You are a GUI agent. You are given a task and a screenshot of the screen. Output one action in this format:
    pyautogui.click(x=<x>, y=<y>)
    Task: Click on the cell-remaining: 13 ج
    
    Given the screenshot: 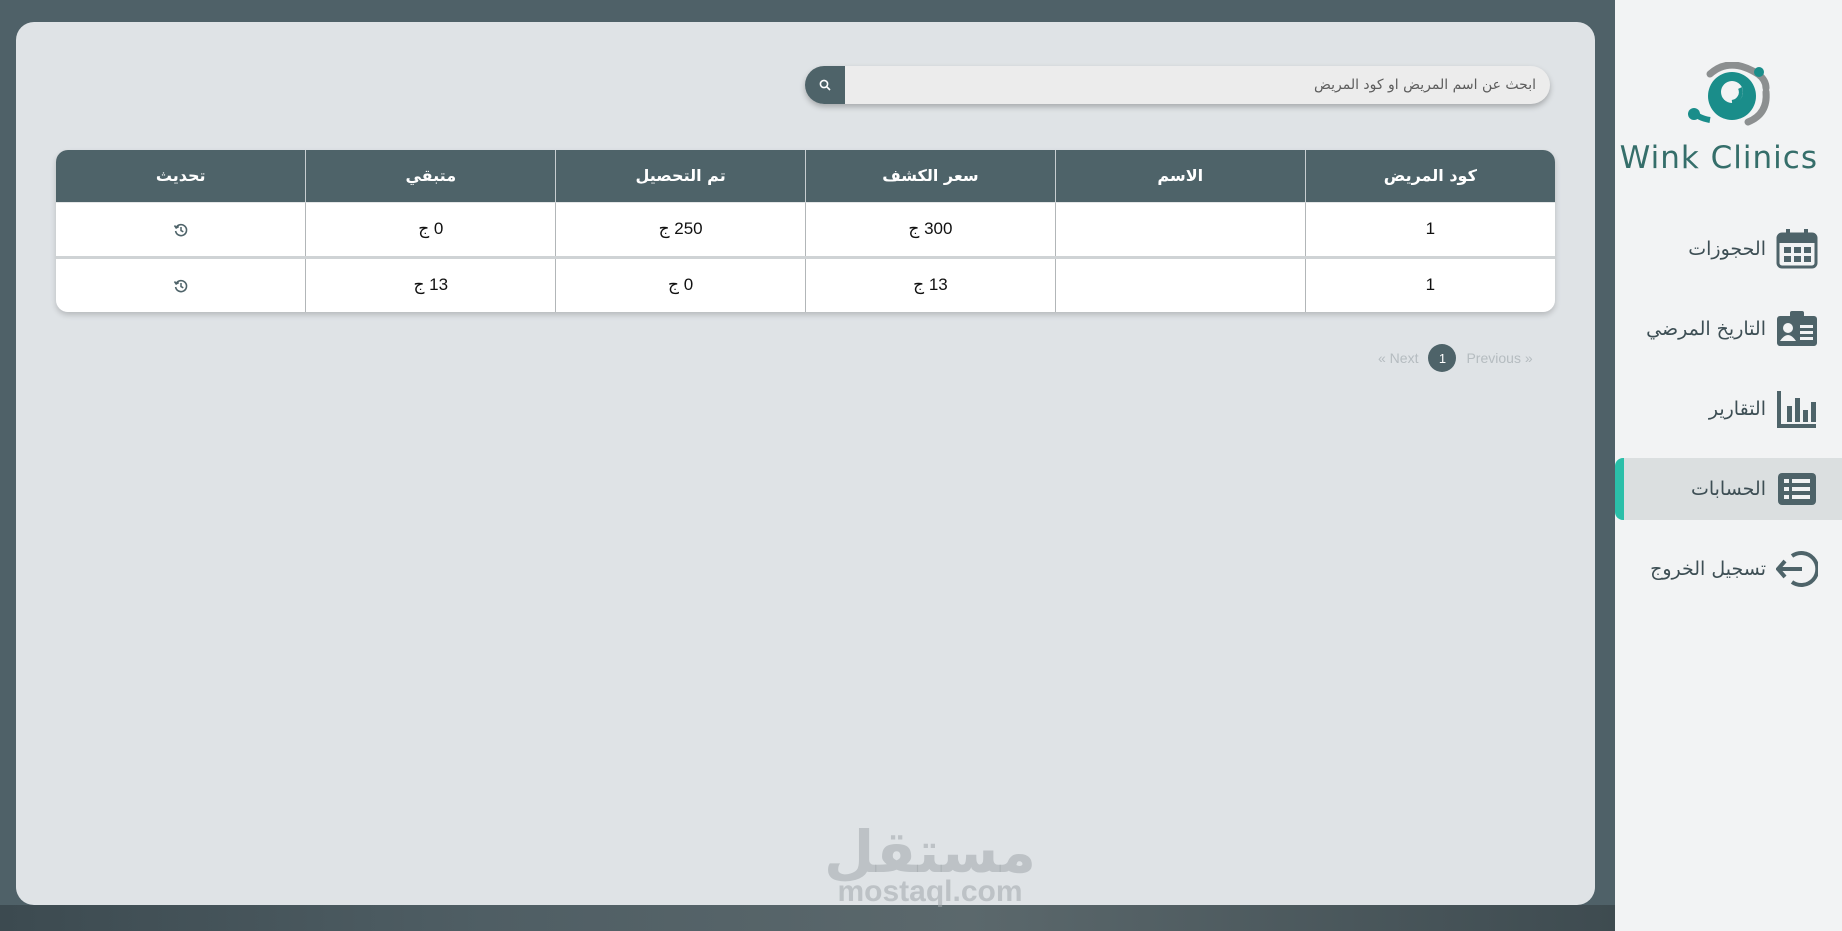 What is the action you would take?
    pyautogui.click(x=430, y=283)
    